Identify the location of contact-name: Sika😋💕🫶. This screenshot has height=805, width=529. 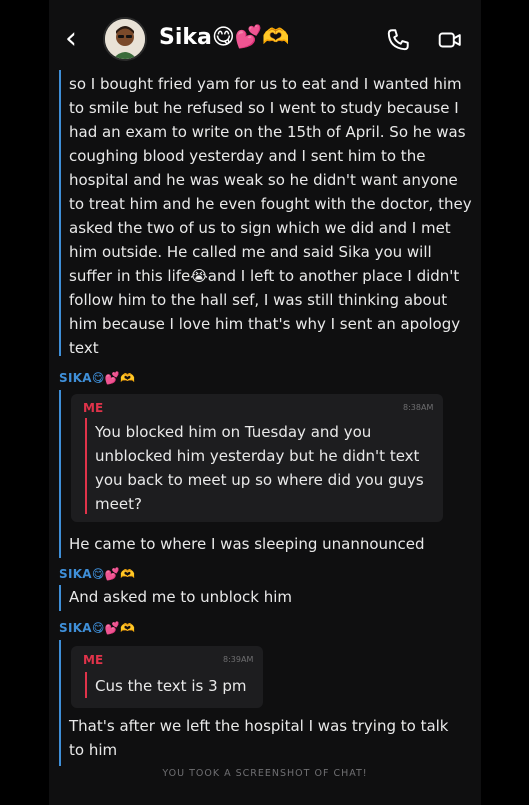
(224, 38).